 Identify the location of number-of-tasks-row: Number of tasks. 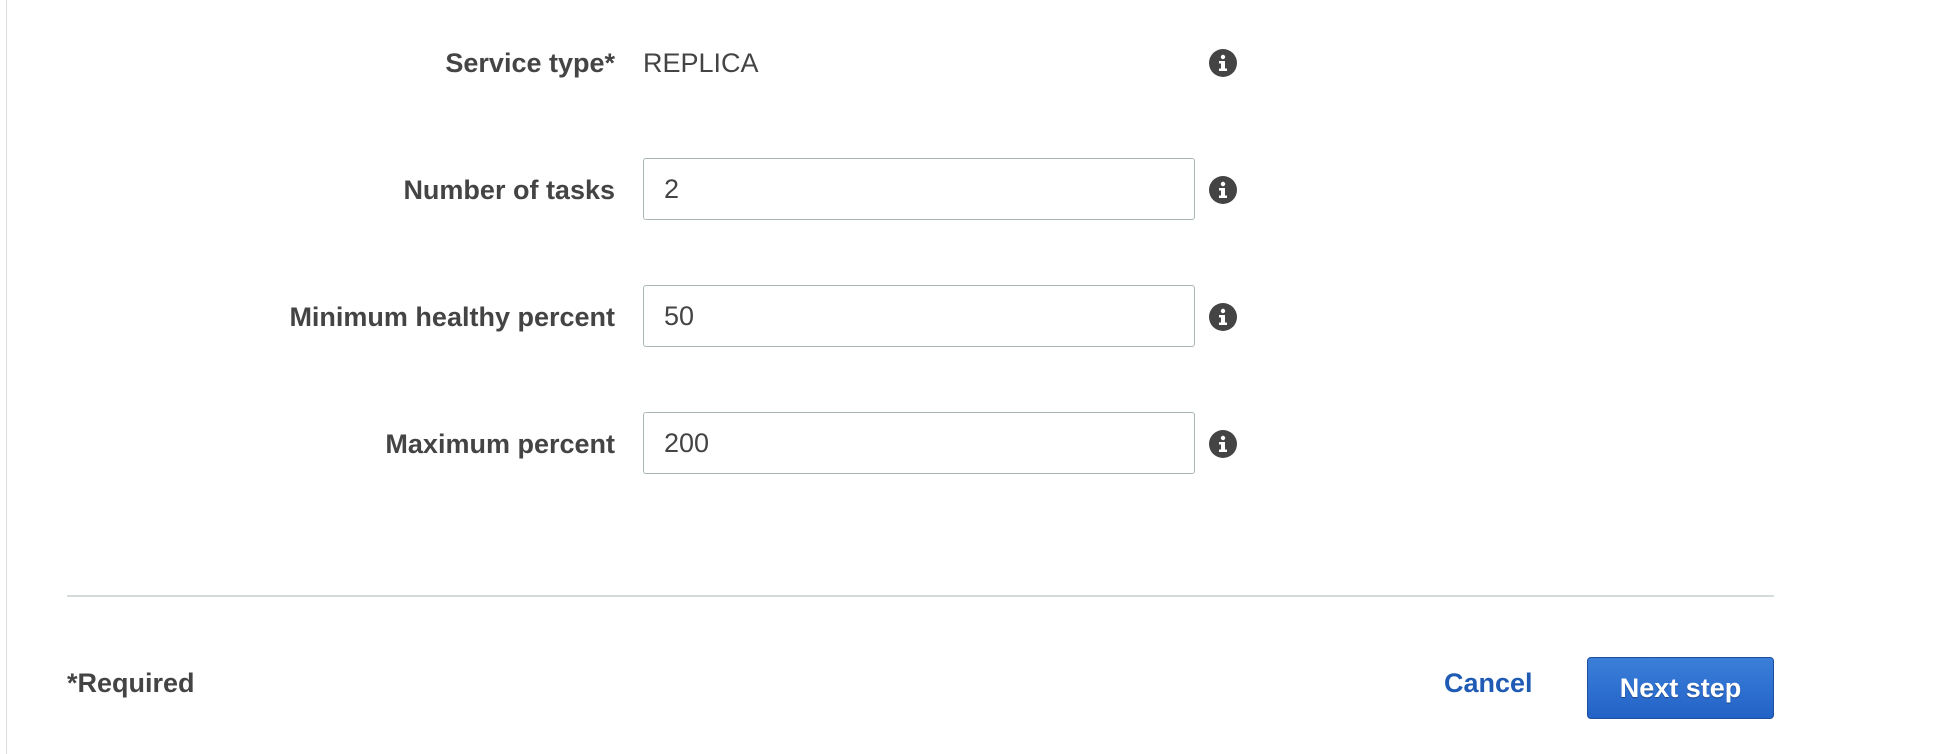
(650, 190).